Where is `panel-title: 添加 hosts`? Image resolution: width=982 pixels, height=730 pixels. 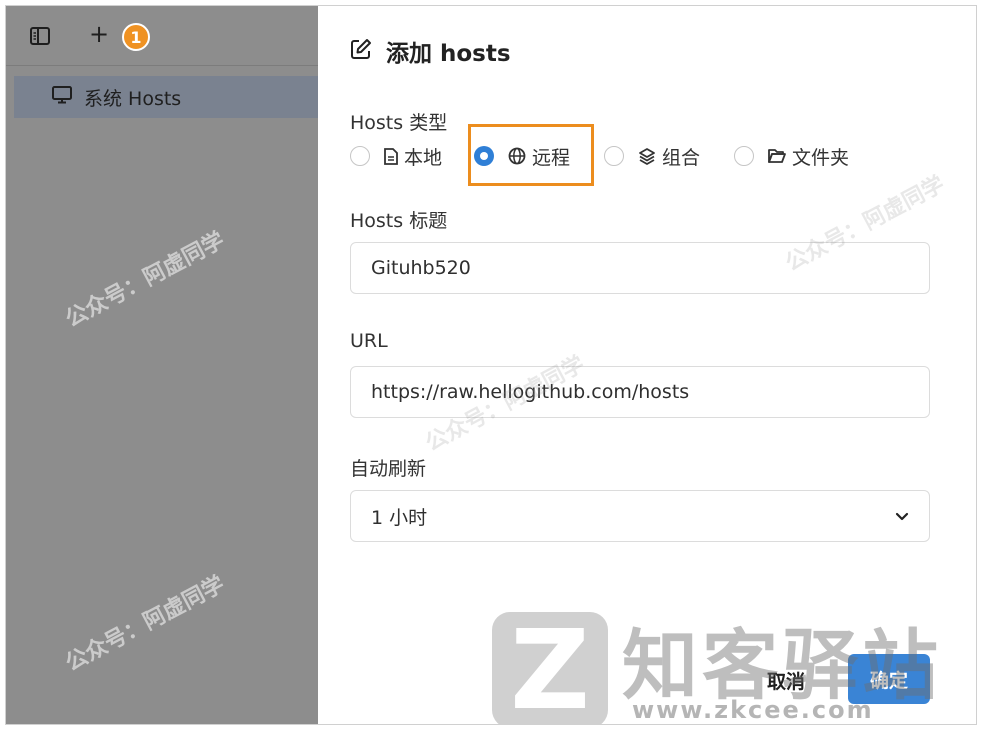
panel-title: 添加 hosts is located at coordinates (448, 54).